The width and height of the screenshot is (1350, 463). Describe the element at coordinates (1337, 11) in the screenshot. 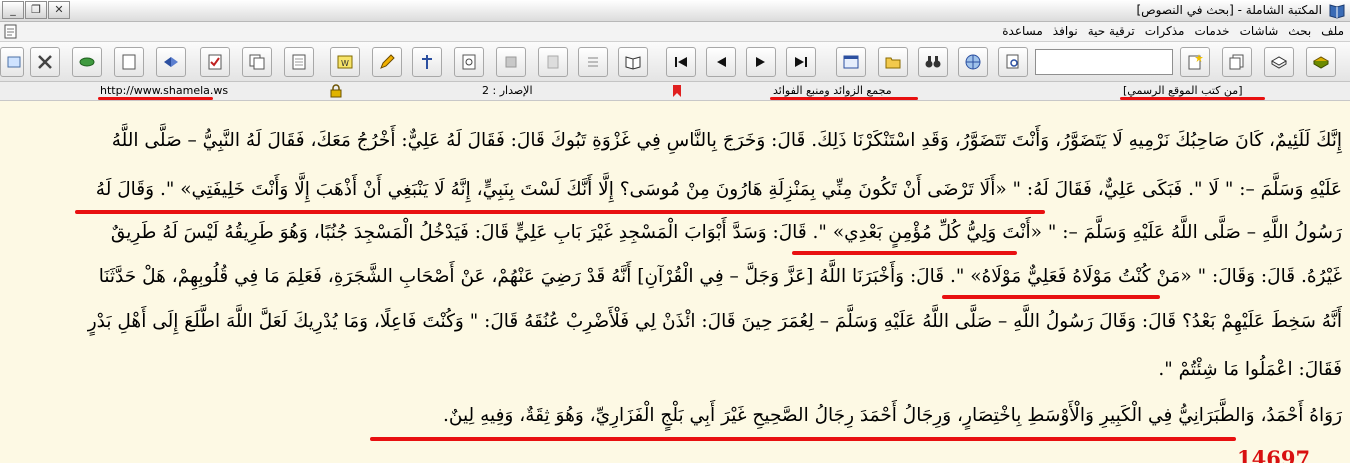

I see `book-app-icon` at that location.